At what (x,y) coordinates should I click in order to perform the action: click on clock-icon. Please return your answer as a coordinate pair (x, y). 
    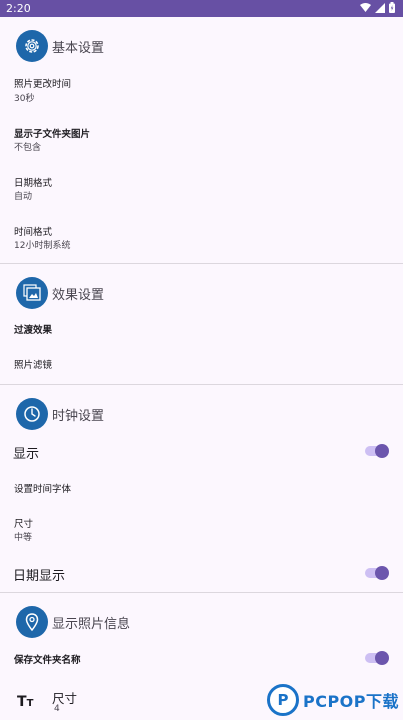
    Looking at the image, I should click on (32, 414).